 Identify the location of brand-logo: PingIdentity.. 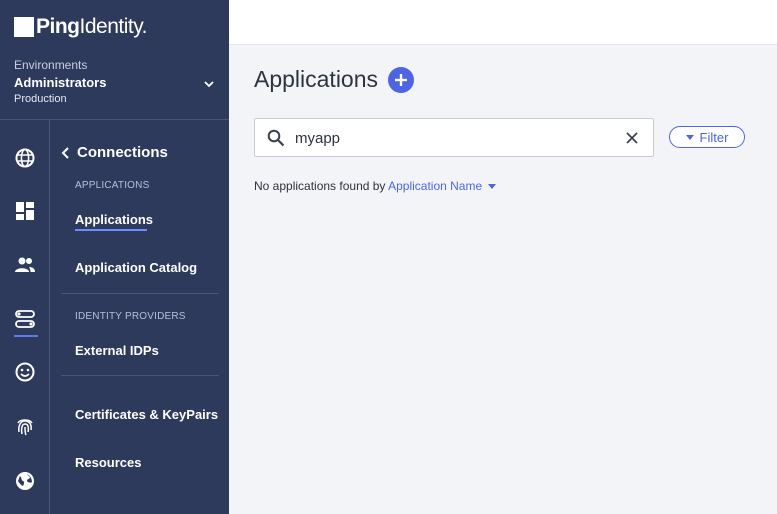
(80, 27).